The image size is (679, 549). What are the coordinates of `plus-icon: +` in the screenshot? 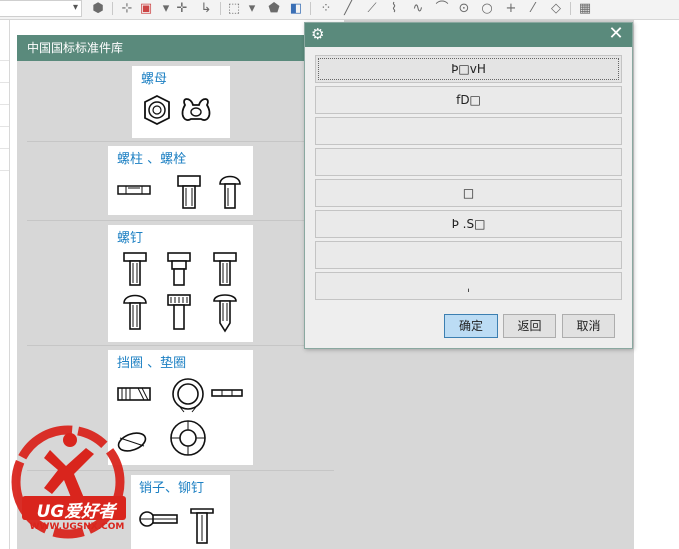 It's located at (511, 8).